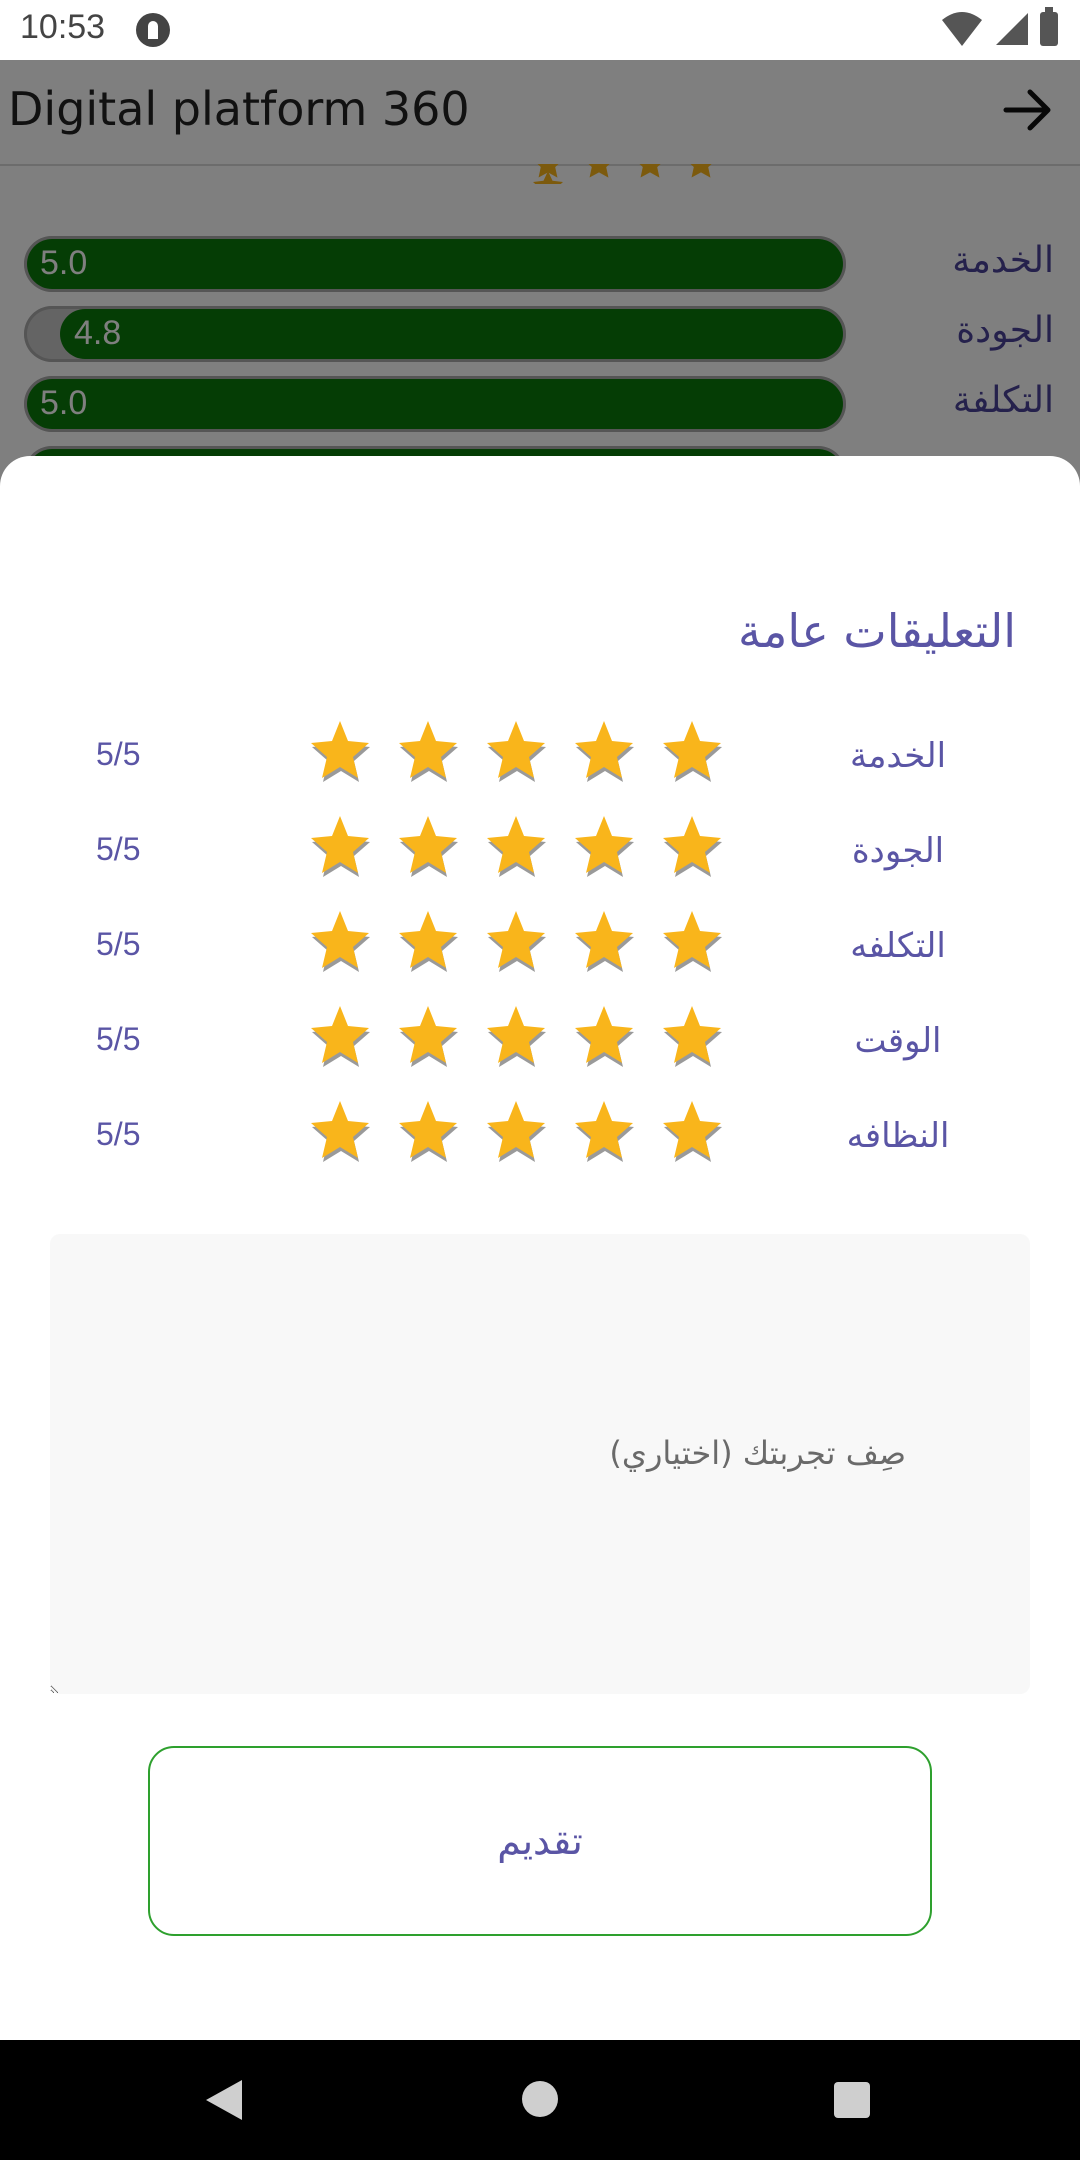 Image resolution: width=1080 pixels, height=2160 pixels. I want to click on submit-button: تقديم, so click(540, 1841).